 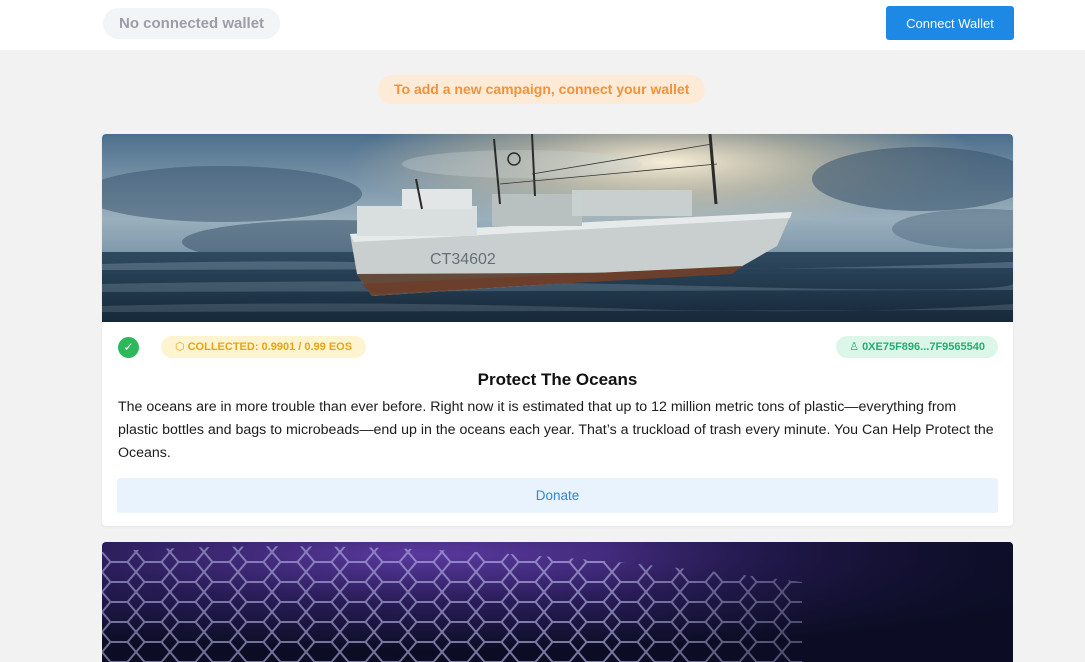 I want to click on user-icon: ♙, so click(x=854, y=347).